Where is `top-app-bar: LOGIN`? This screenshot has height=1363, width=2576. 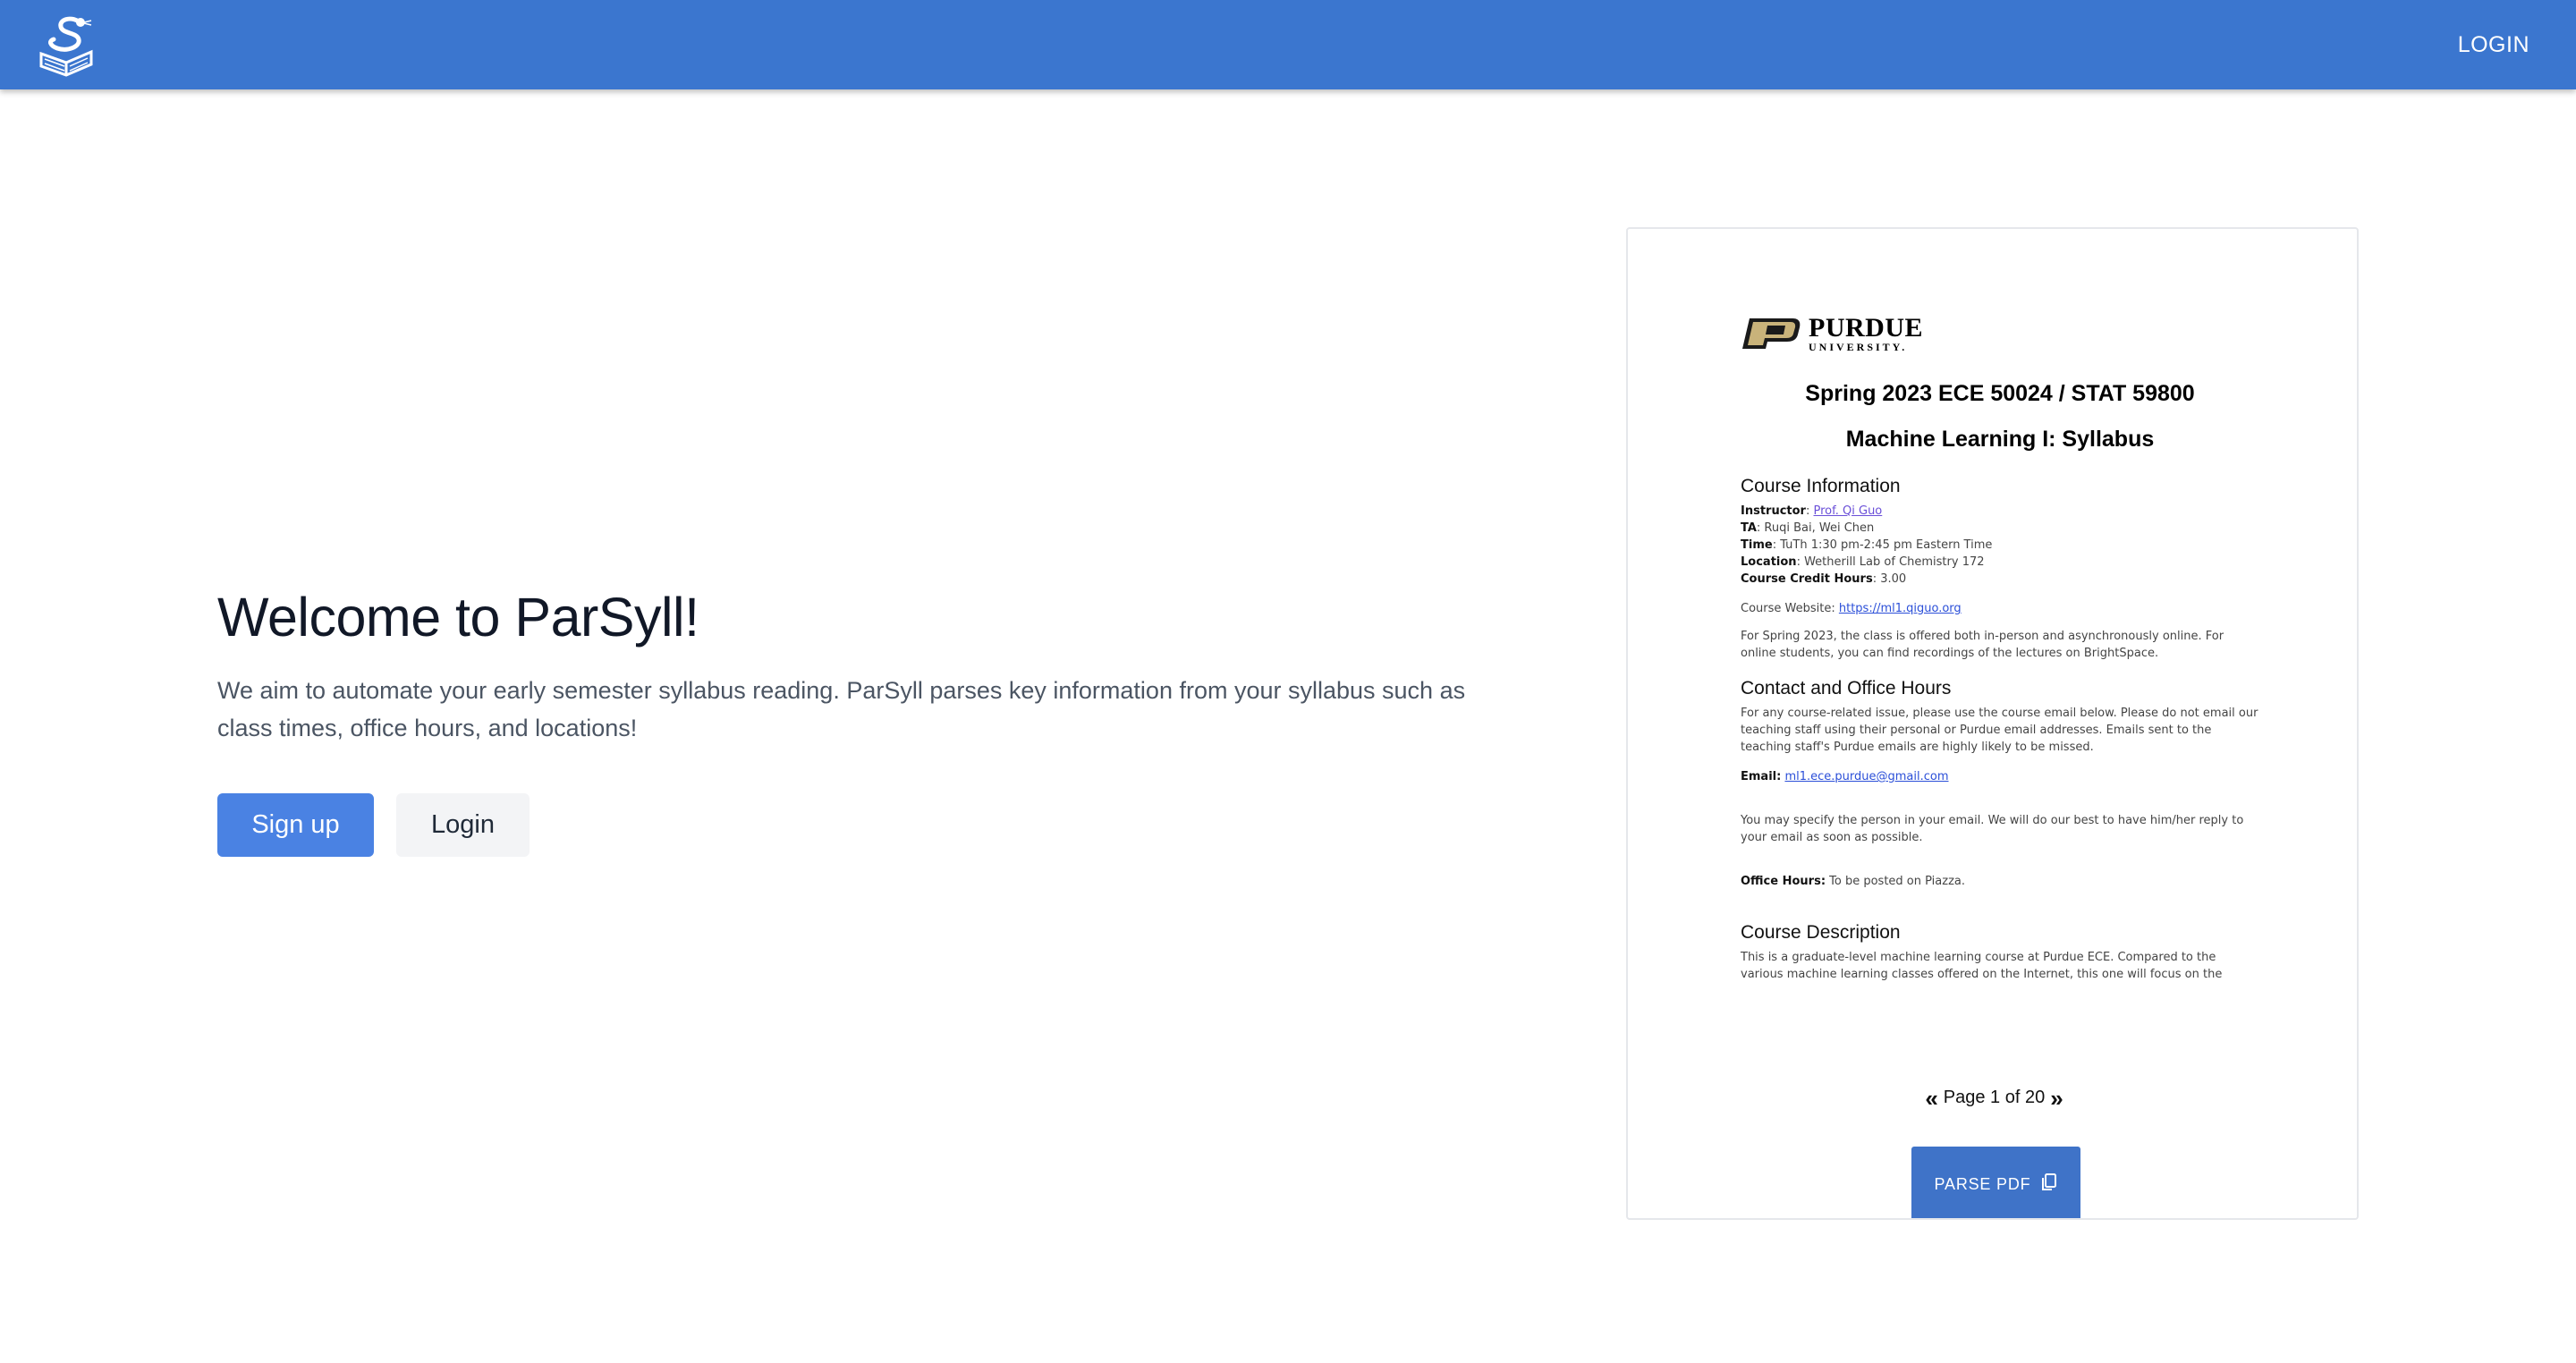 top-app-bar: LOGIN is located at coordinates (1288, 45).